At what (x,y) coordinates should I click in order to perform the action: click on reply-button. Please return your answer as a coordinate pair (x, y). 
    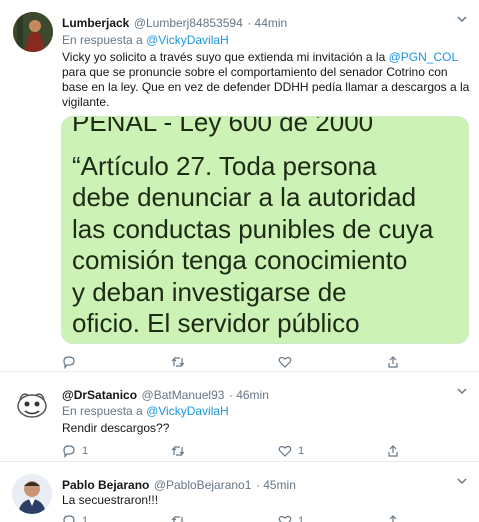
    Looking at the image, I should click on (72, 362).